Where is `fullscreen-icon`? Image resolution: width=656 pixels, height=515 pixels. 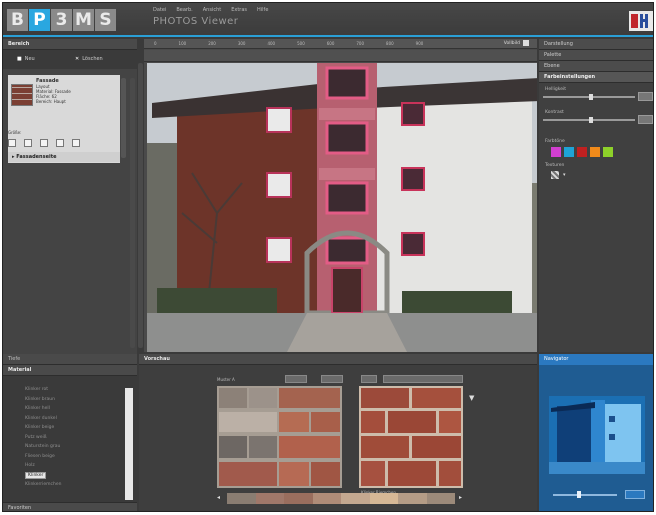 fullscreen-icon is located at coordinates (526, 43).